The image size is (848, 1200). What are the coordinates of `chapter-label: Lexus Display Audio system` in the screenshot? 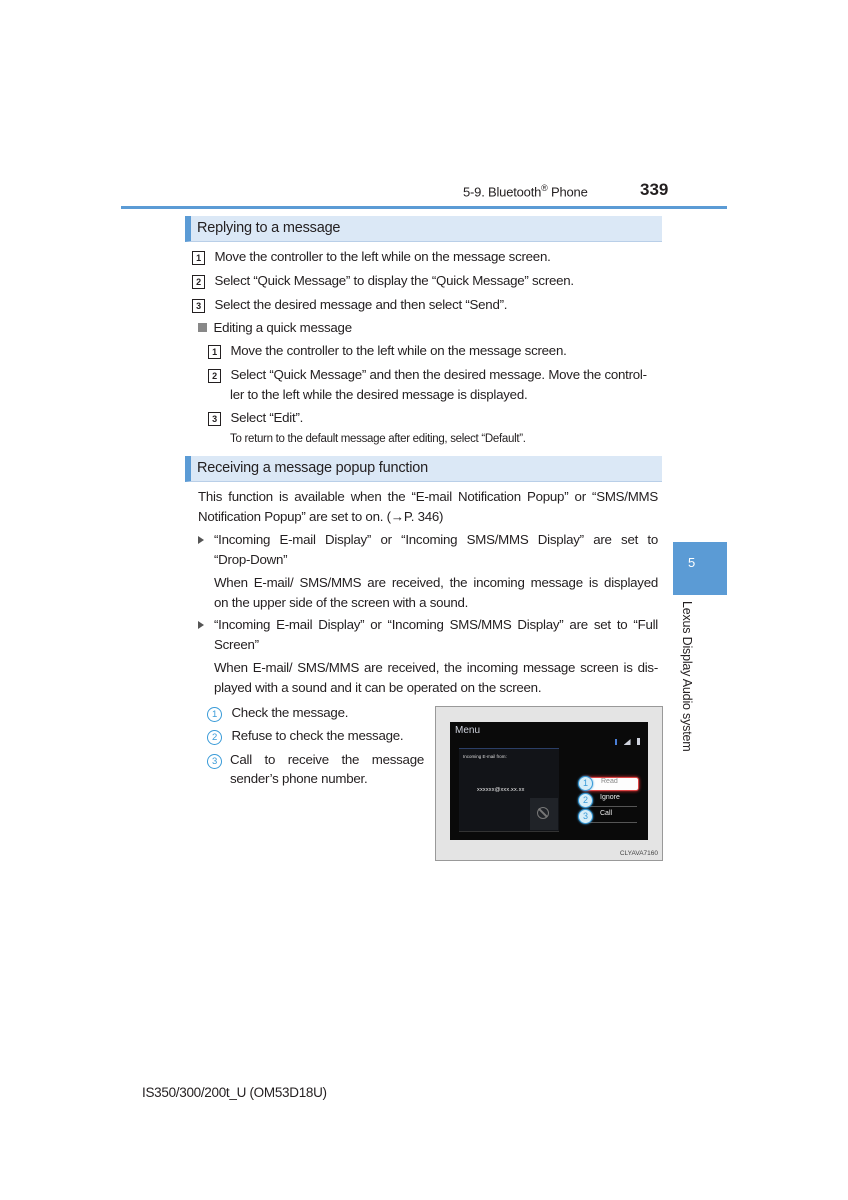 It's located at (688, 681).